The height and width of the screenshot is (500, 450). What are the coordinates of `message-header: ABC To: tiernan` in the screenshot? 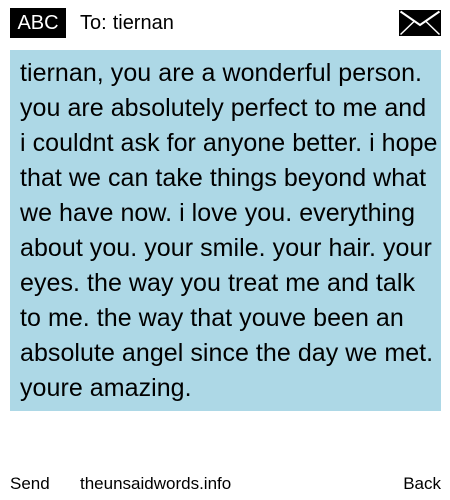 It's located at (225, 23).